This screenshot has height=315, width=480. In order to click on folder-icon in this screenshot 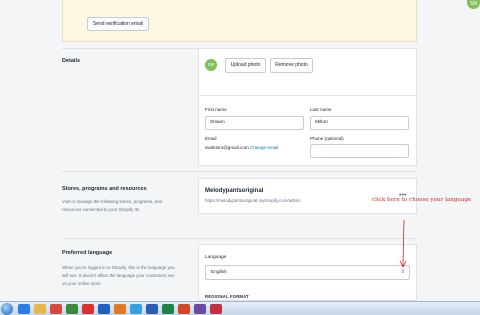, I will do `click(40, 309)`.